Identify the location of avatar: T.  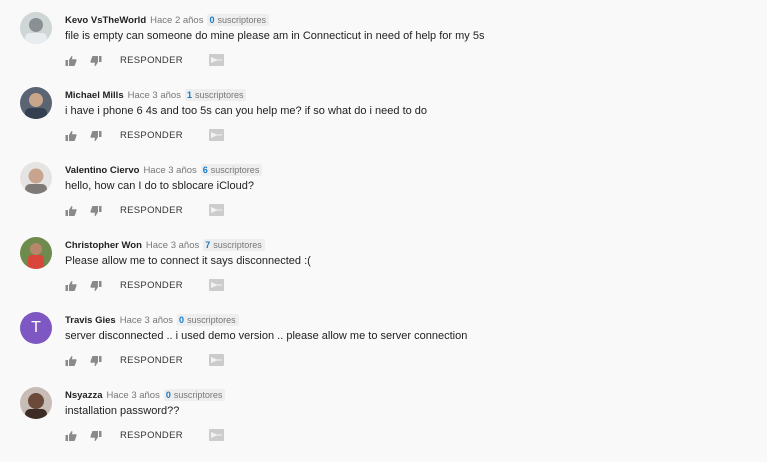
(36, 328).